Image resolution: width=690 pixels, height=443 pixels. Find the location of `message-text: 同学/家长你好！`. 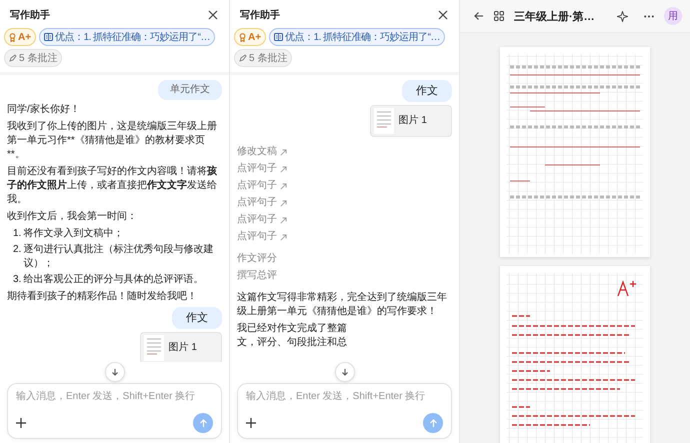

message-text: 同学/家长你好！ is located at coordinates (44, 110).